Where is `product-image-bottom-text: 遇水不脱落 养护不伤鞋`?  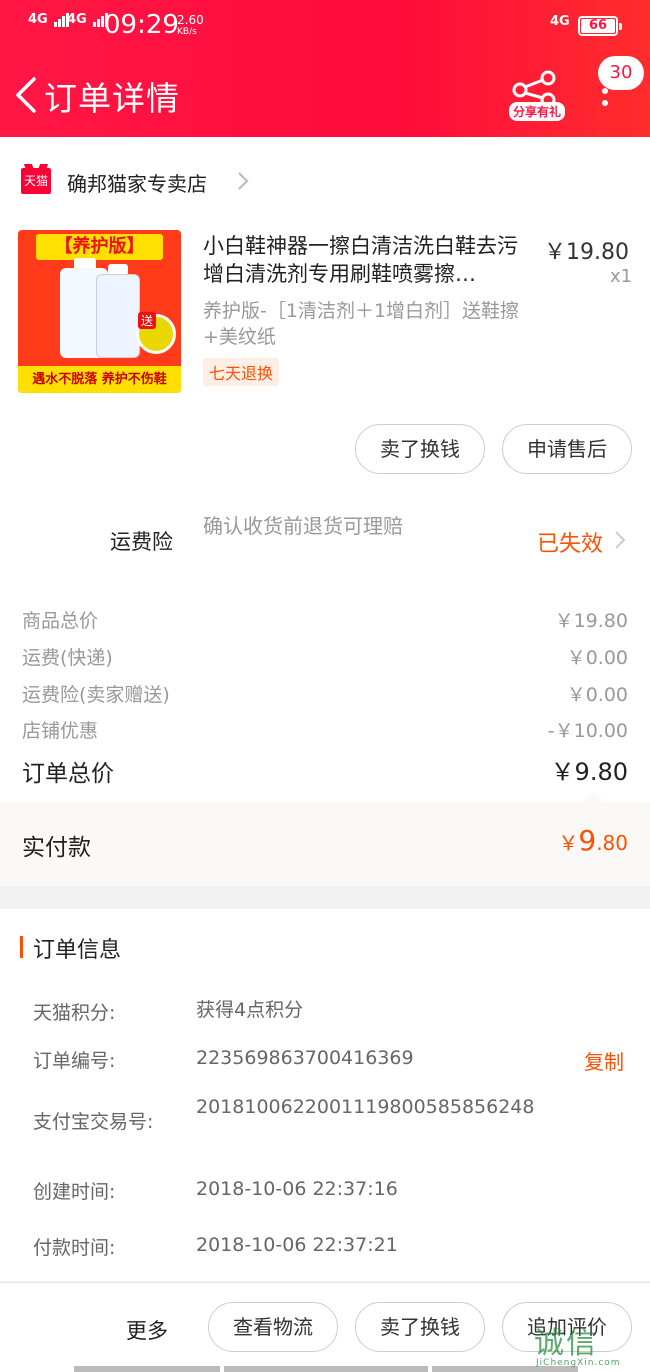 product-image-bottom-text: 遇水不脱落 养护不伤鞋 is located at coordinates (99, 379).